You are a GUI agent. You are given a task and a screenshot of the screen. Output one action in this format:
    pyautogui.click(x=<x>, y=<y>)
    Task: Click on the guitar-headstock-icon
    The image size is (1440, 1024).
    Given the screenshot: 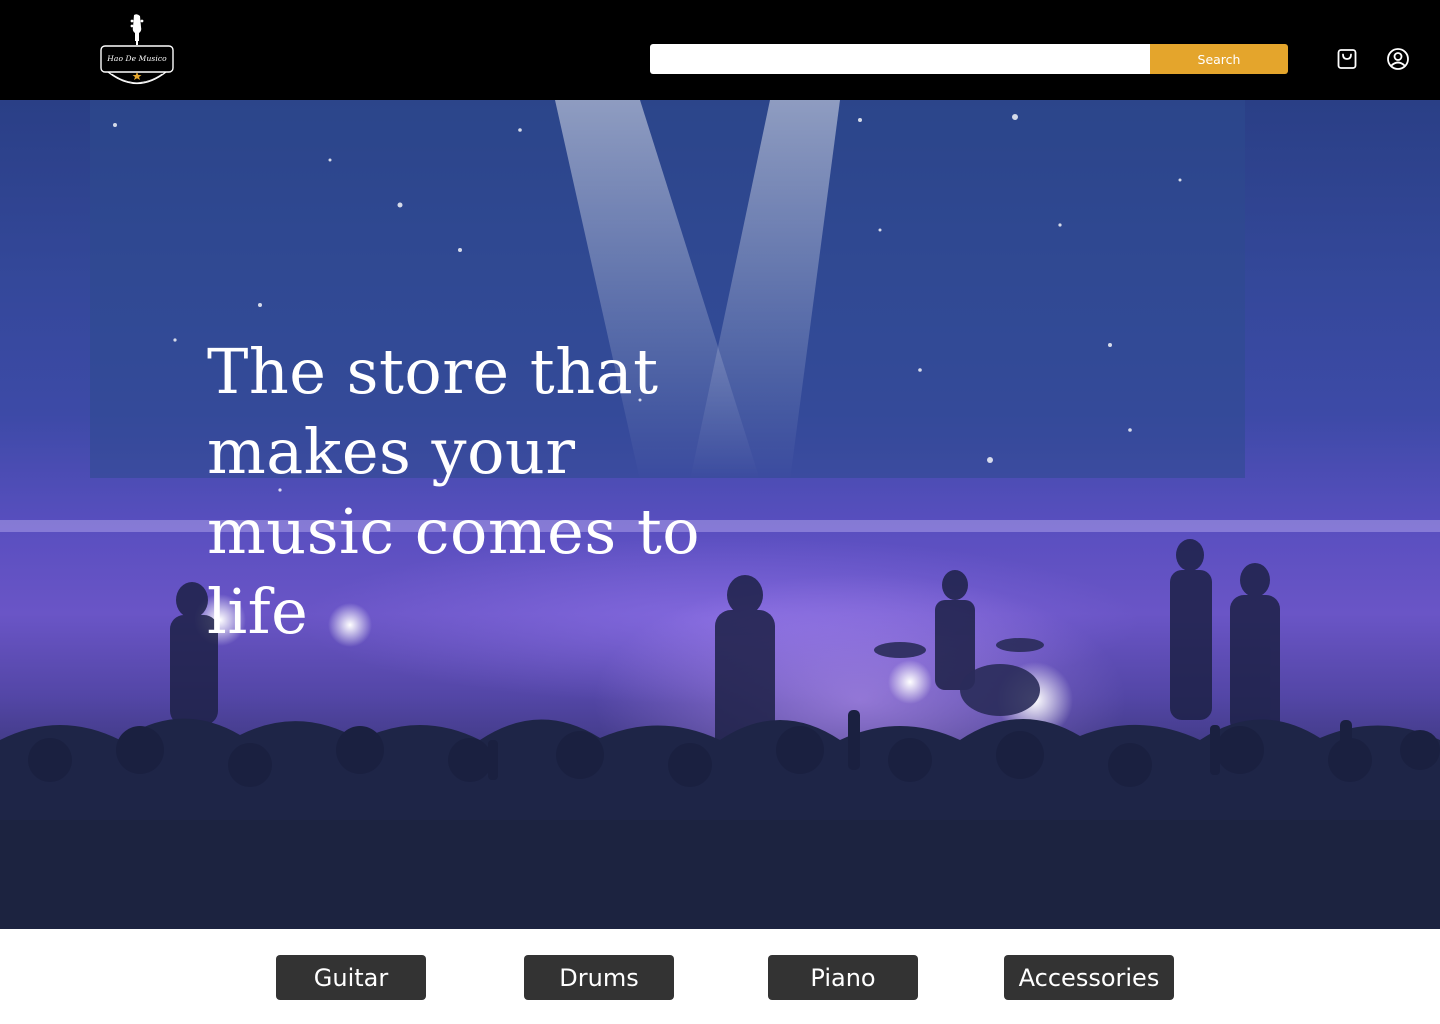 What is the action you would take?
    pyautogui.click(x=137, y=49)
    